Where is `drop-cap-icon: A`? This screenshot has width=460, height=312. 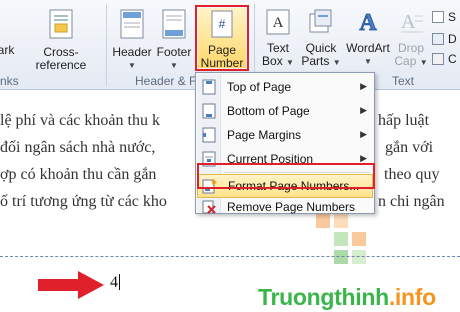
drop-cap-icon: A is located at coordinates (412, 22).